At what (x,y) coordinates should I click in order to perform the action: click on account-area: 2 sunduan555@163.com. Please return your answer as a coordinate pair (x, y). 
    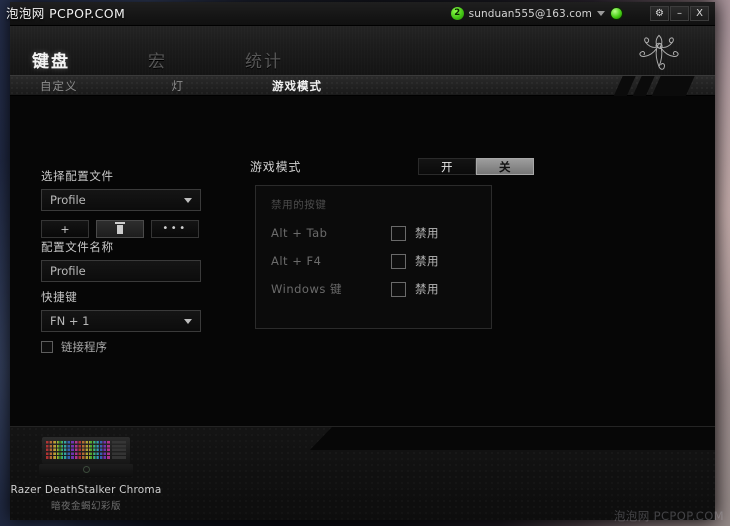
    Looking at the image, I should click on (536, 13).